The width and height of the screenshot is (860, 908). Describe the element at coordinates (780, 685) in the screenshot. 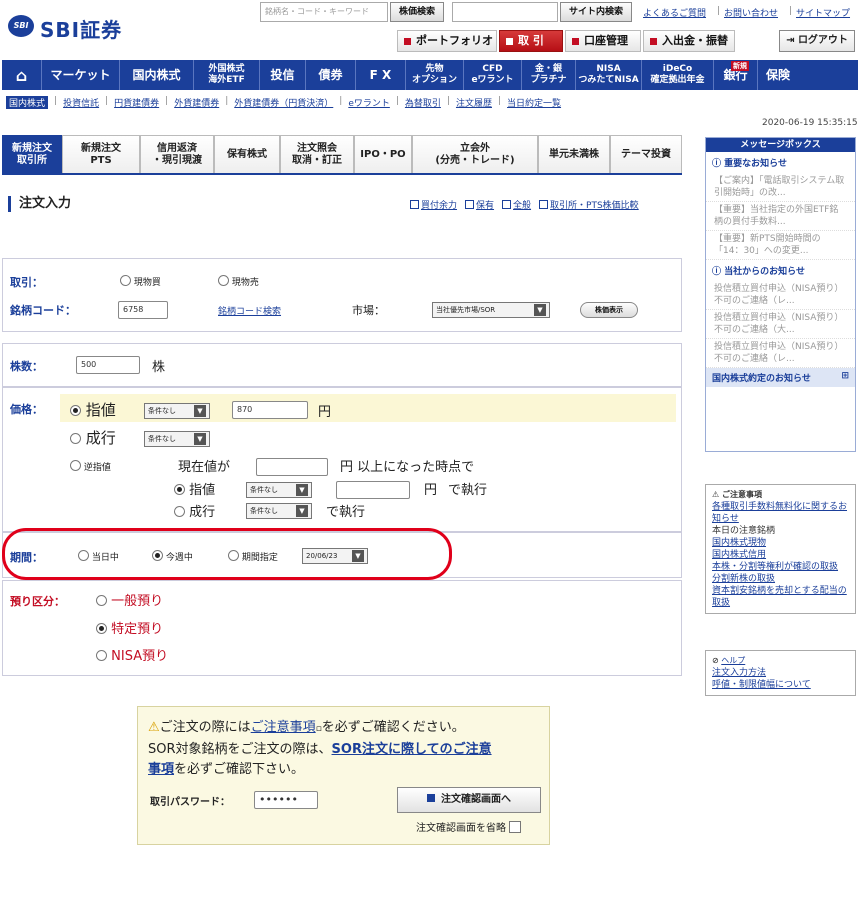

I see `help-link: 呼値・制限値幅について` at that location.